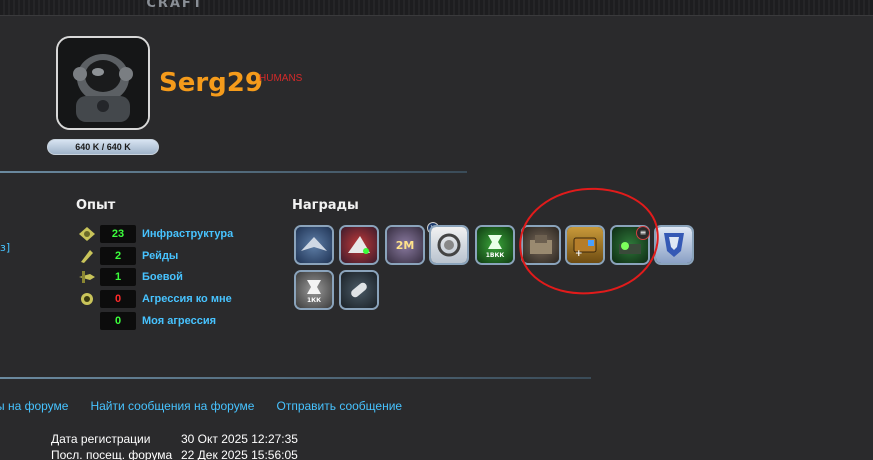 Image resolution: width=873 pixels, height=460 pixels. Describe the element at coordinates (112, 454) in the screenshot. I see `last-visit-label: Посл. посещ. форума` at that location.